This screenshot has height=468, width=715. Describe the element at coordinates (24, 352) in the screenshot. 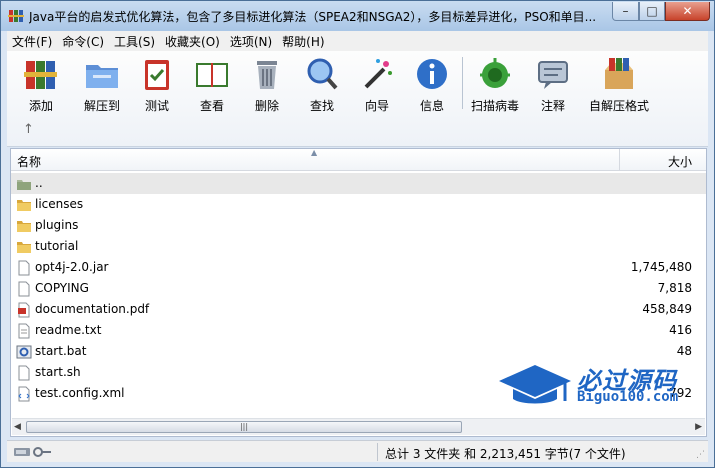

I see `batch-file-icon` at that location.